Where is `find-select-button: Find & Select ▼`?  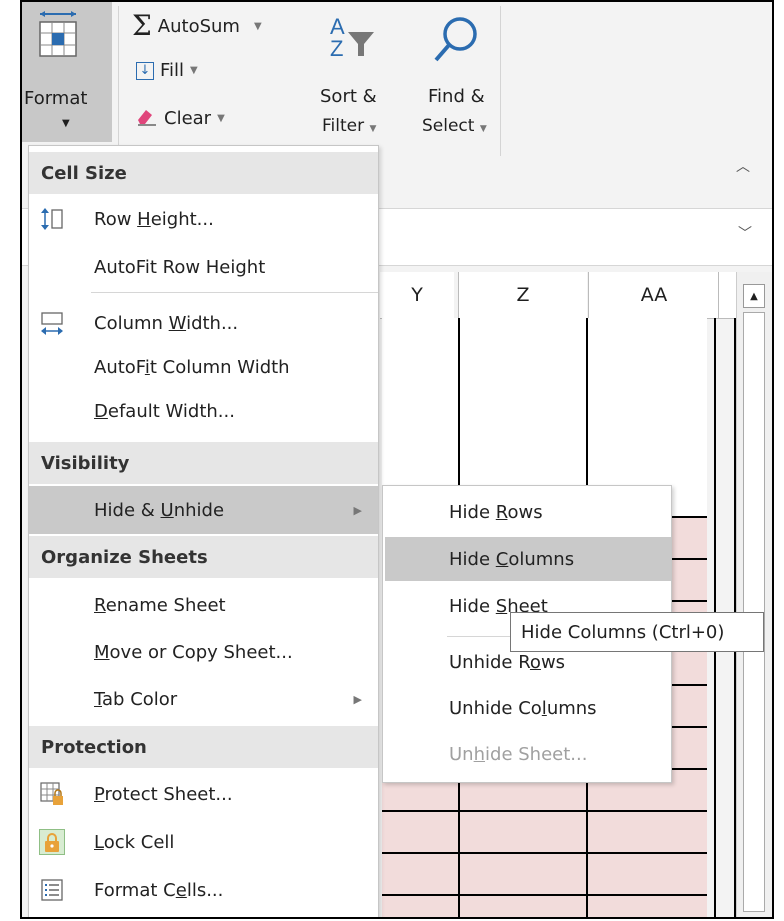 find-select-button: Find & Select ▼ is located at coordinates (447, 75).